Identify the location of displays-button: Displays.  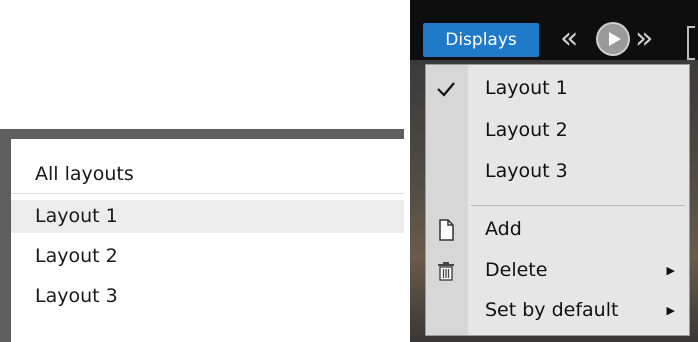
(481, 40).